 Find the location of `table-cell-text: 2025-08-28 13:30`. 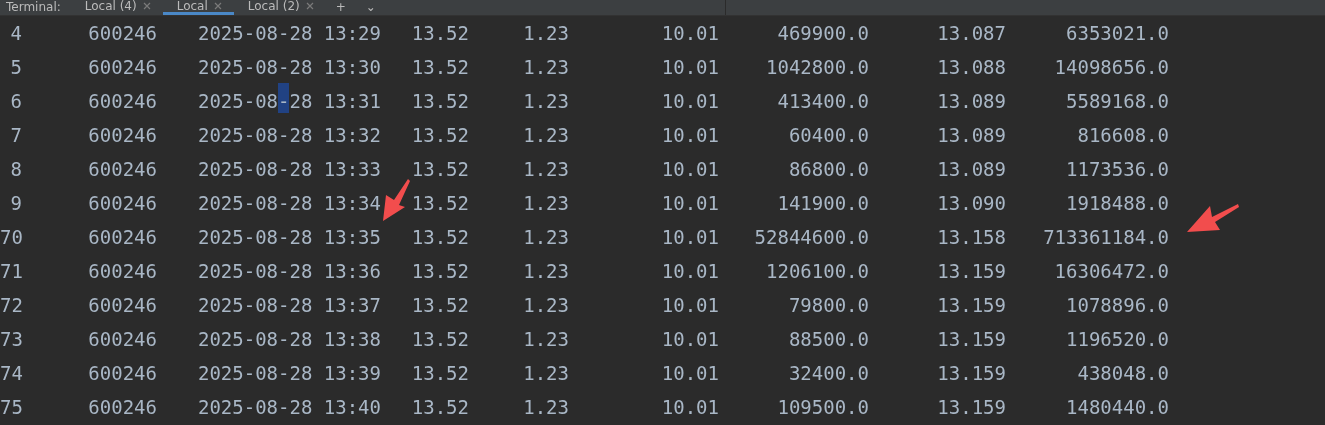

table-cell-text: 2025-08-28 13:30 is located at coordinates (289, 67).